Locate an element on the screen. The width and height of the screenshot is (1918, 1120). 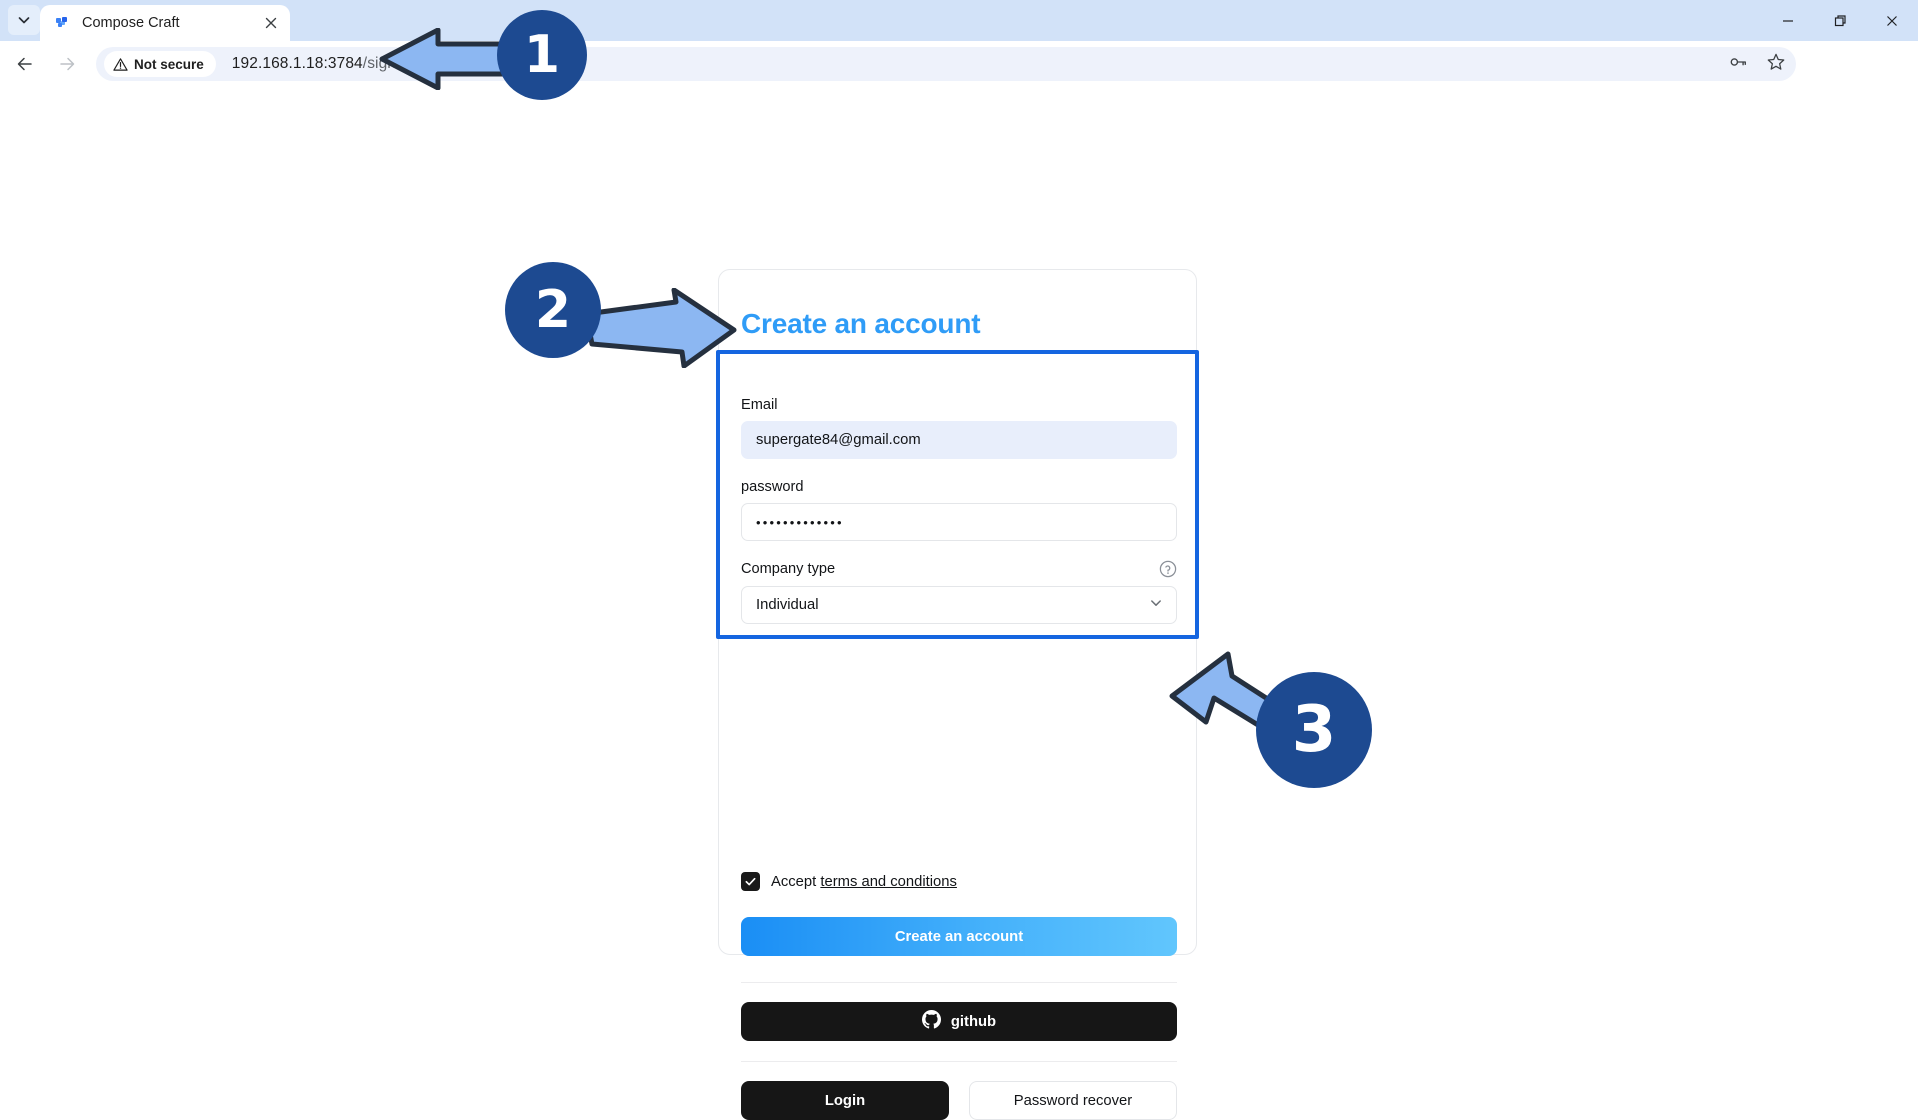
warning-triangle-icon is located at coordinates (120, 64).